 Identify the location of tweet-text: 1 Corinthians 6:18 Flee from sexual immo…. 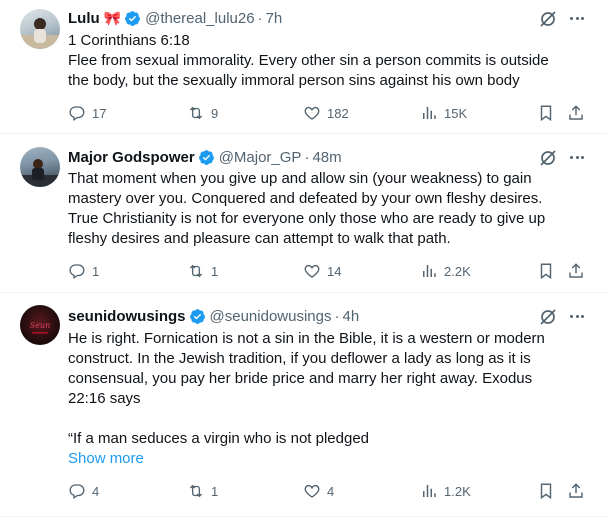
(318, 61).